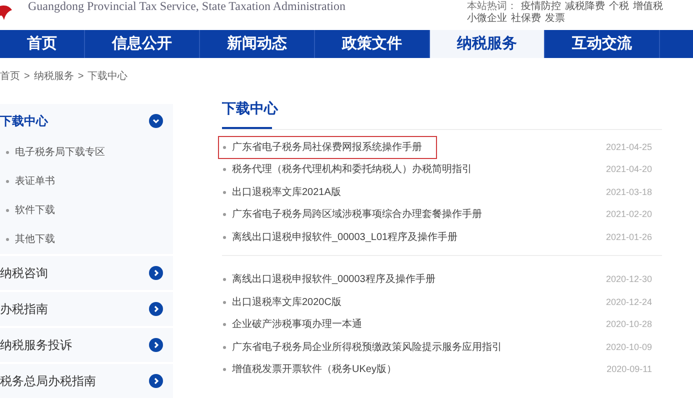 The width and height of the screenshot is (693, 400). Describe the element at coordinates (250, 108) in the screenshot. I see `section-title: 下载中心` at that location.